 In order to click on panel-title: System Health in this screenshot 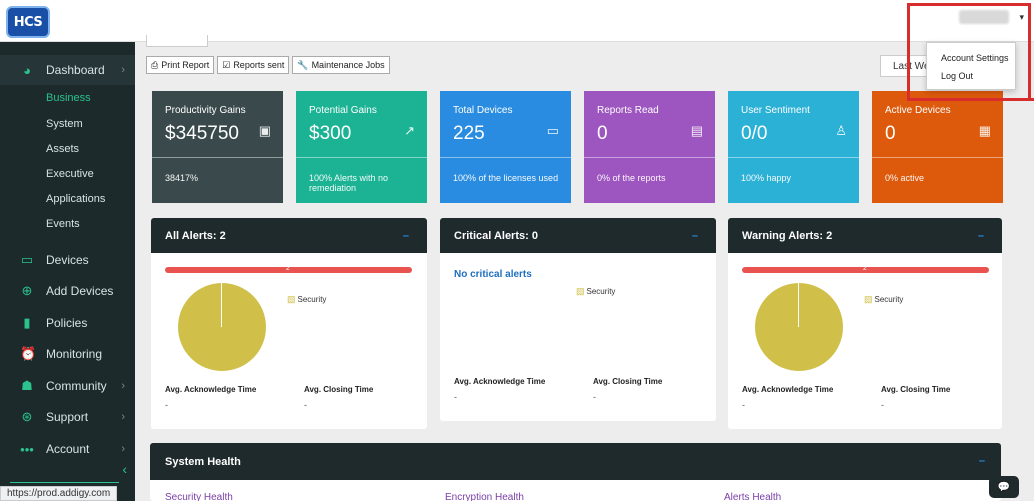, I will do `click(203, 461)`.